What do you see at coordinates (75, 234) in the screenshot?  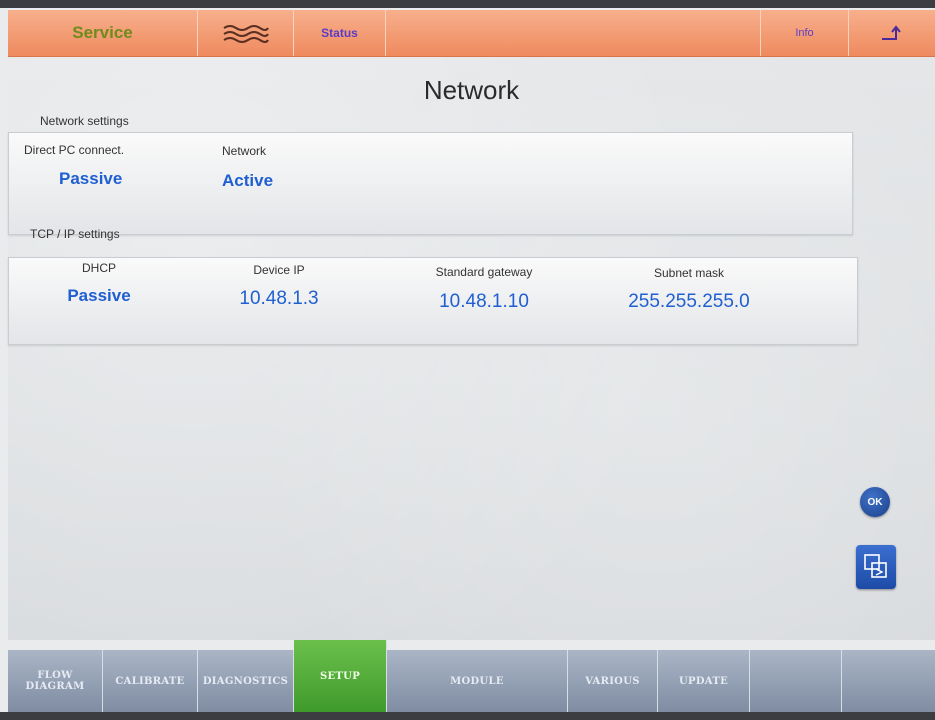 I see `tcp-ip-settings-label: TCP / IP settings` at bounding box center [75, 234].